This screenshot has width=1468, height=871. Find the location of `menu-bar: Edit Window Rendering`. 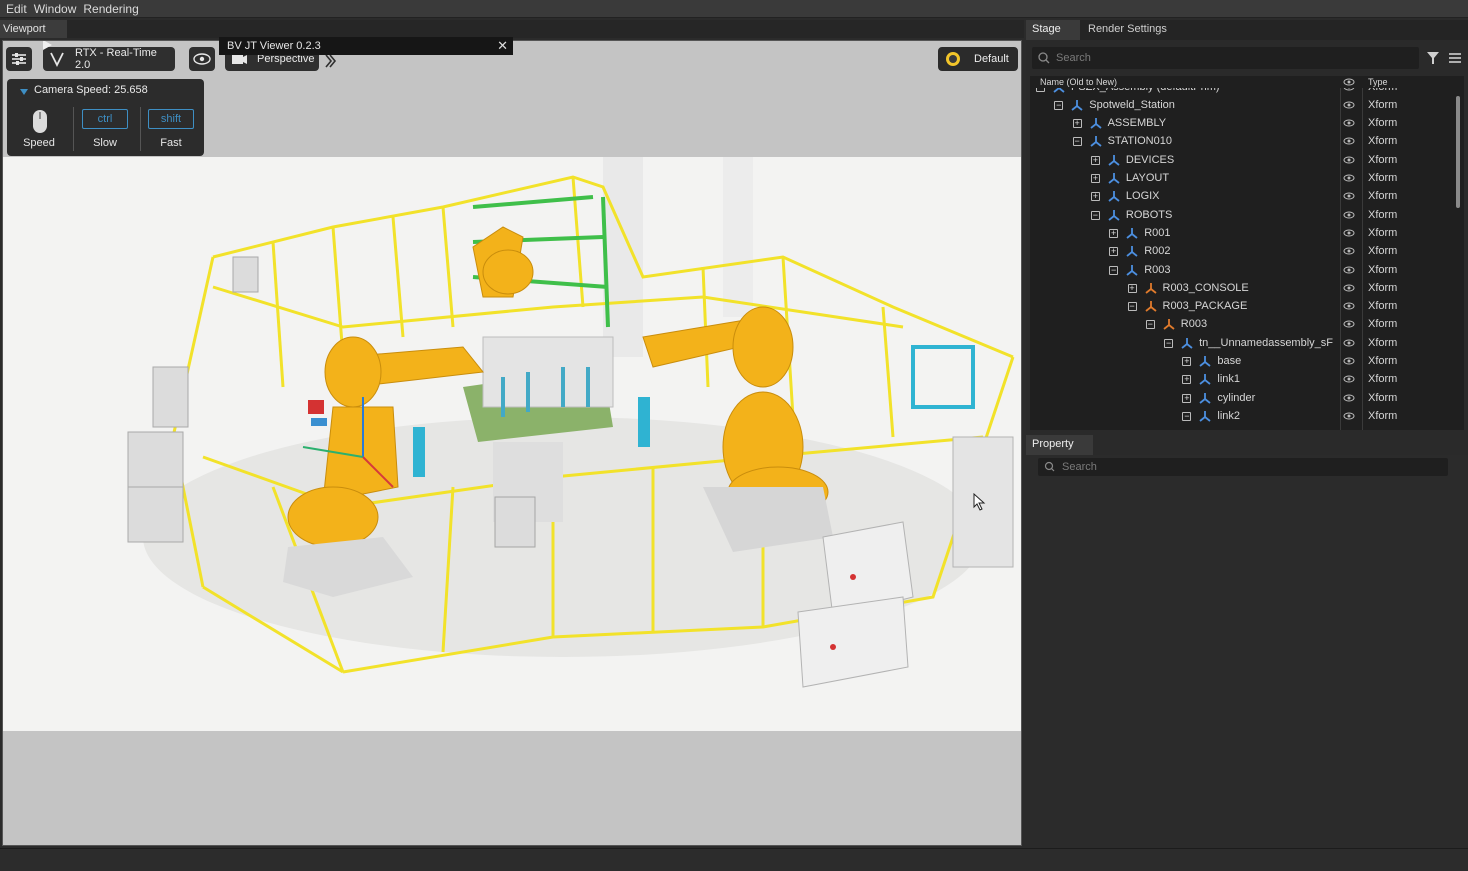

menu-bar: Edit Window Rendering is located at coordinates (734, 9).